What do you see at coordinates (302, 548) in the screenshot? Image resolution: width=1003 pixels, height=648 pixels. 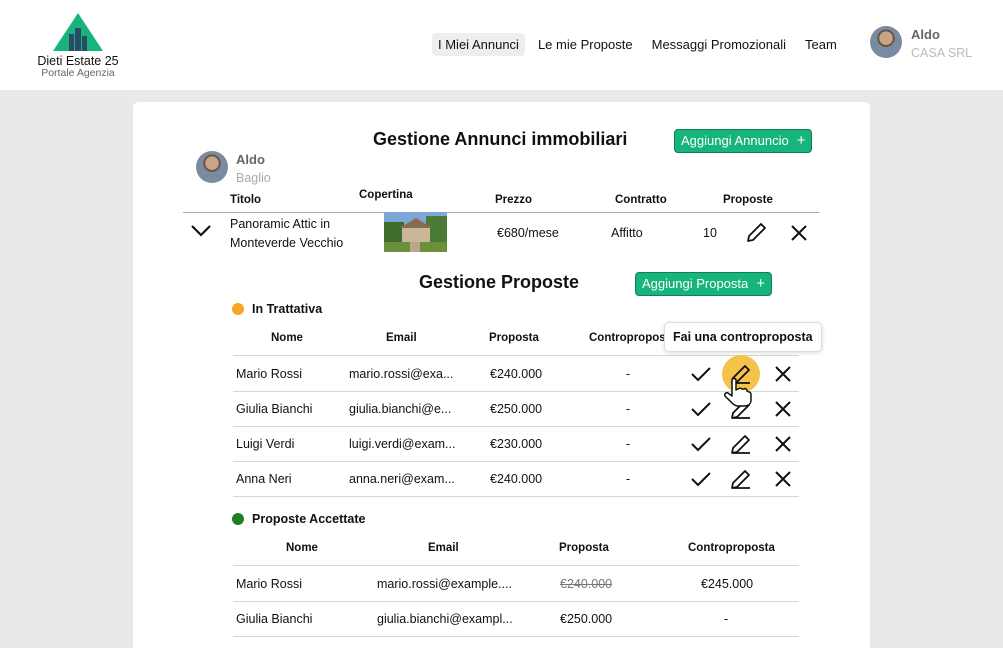 I see `accepted-col-name: Nome` at bounding box center [302, 548].